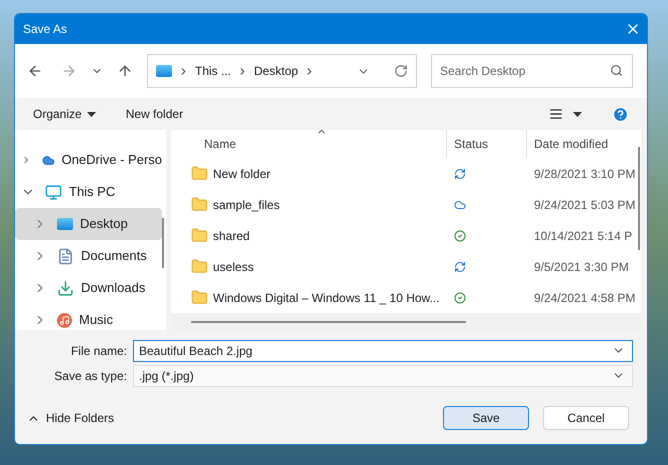 The image size is (668, 465). Describe the element at coordinates (246, 205) in the screenshot. I see `file-name: sample_files` at that location.